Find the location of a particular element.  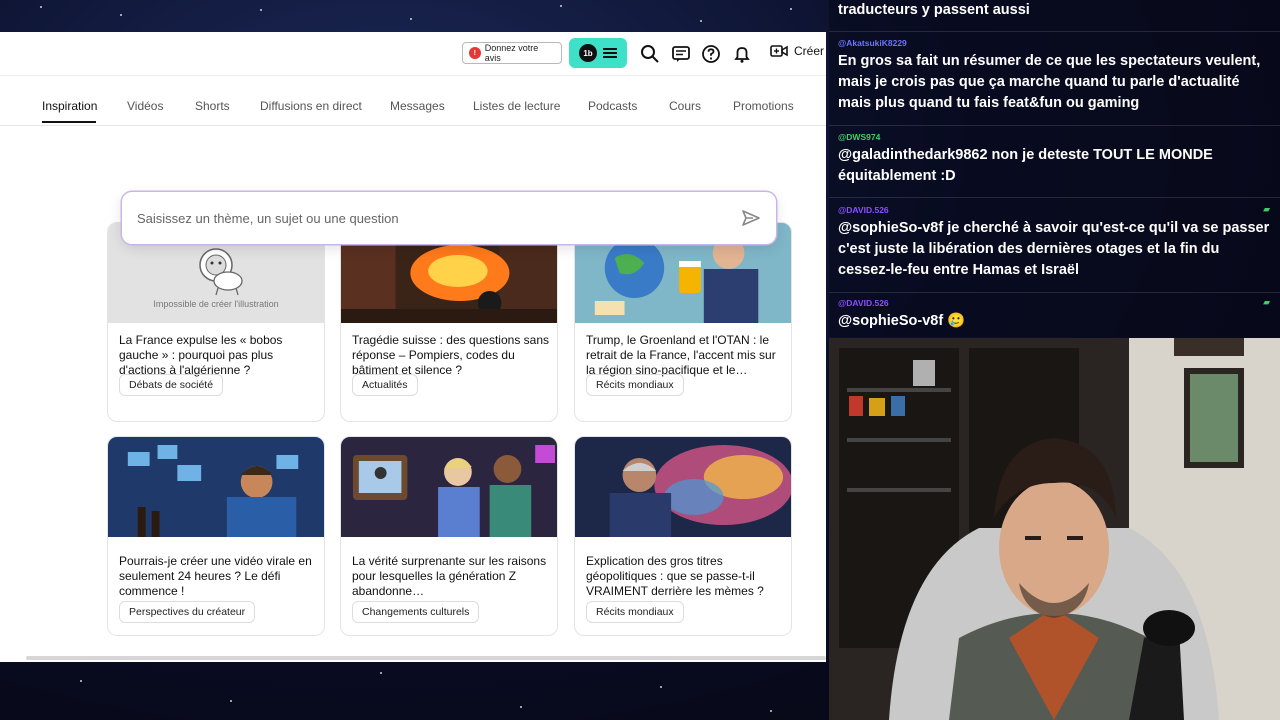

horizontal-scrollbar is located at coordinates (426, 658).